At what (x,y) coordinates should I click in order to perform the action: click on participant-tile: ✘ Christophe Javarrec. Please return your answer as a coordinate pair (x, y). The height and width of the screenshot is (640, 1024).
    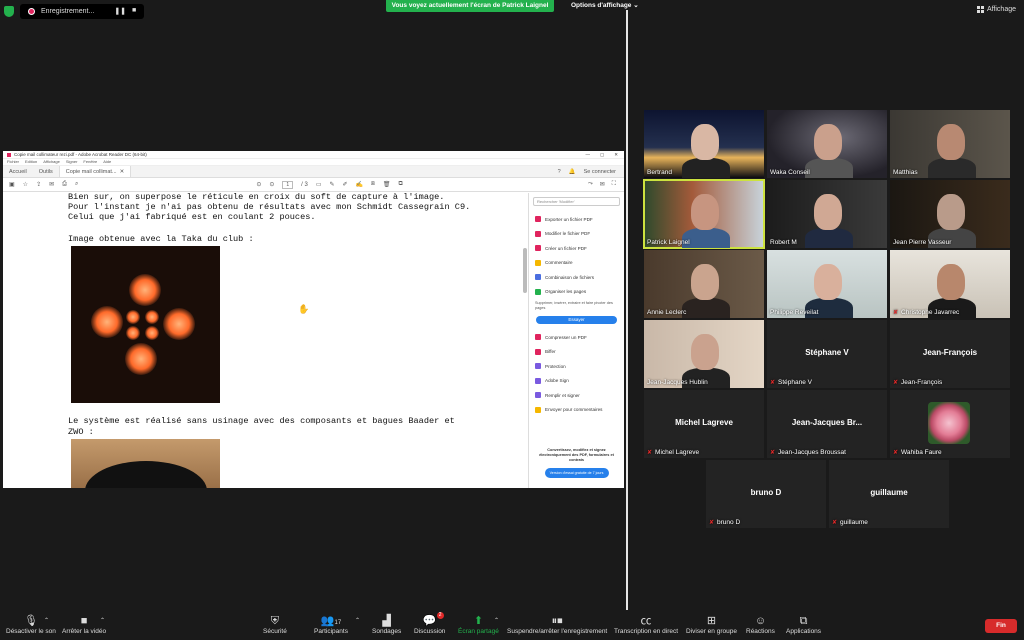
    Looking at the image, I should click on (950, 284).